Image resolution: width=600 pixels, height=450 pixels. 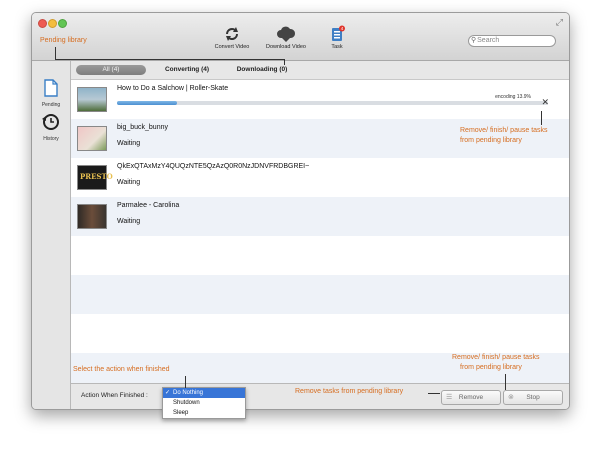 I want to click on encoding-progress-text: encoding 13.9%, so click(x=513, y=97).